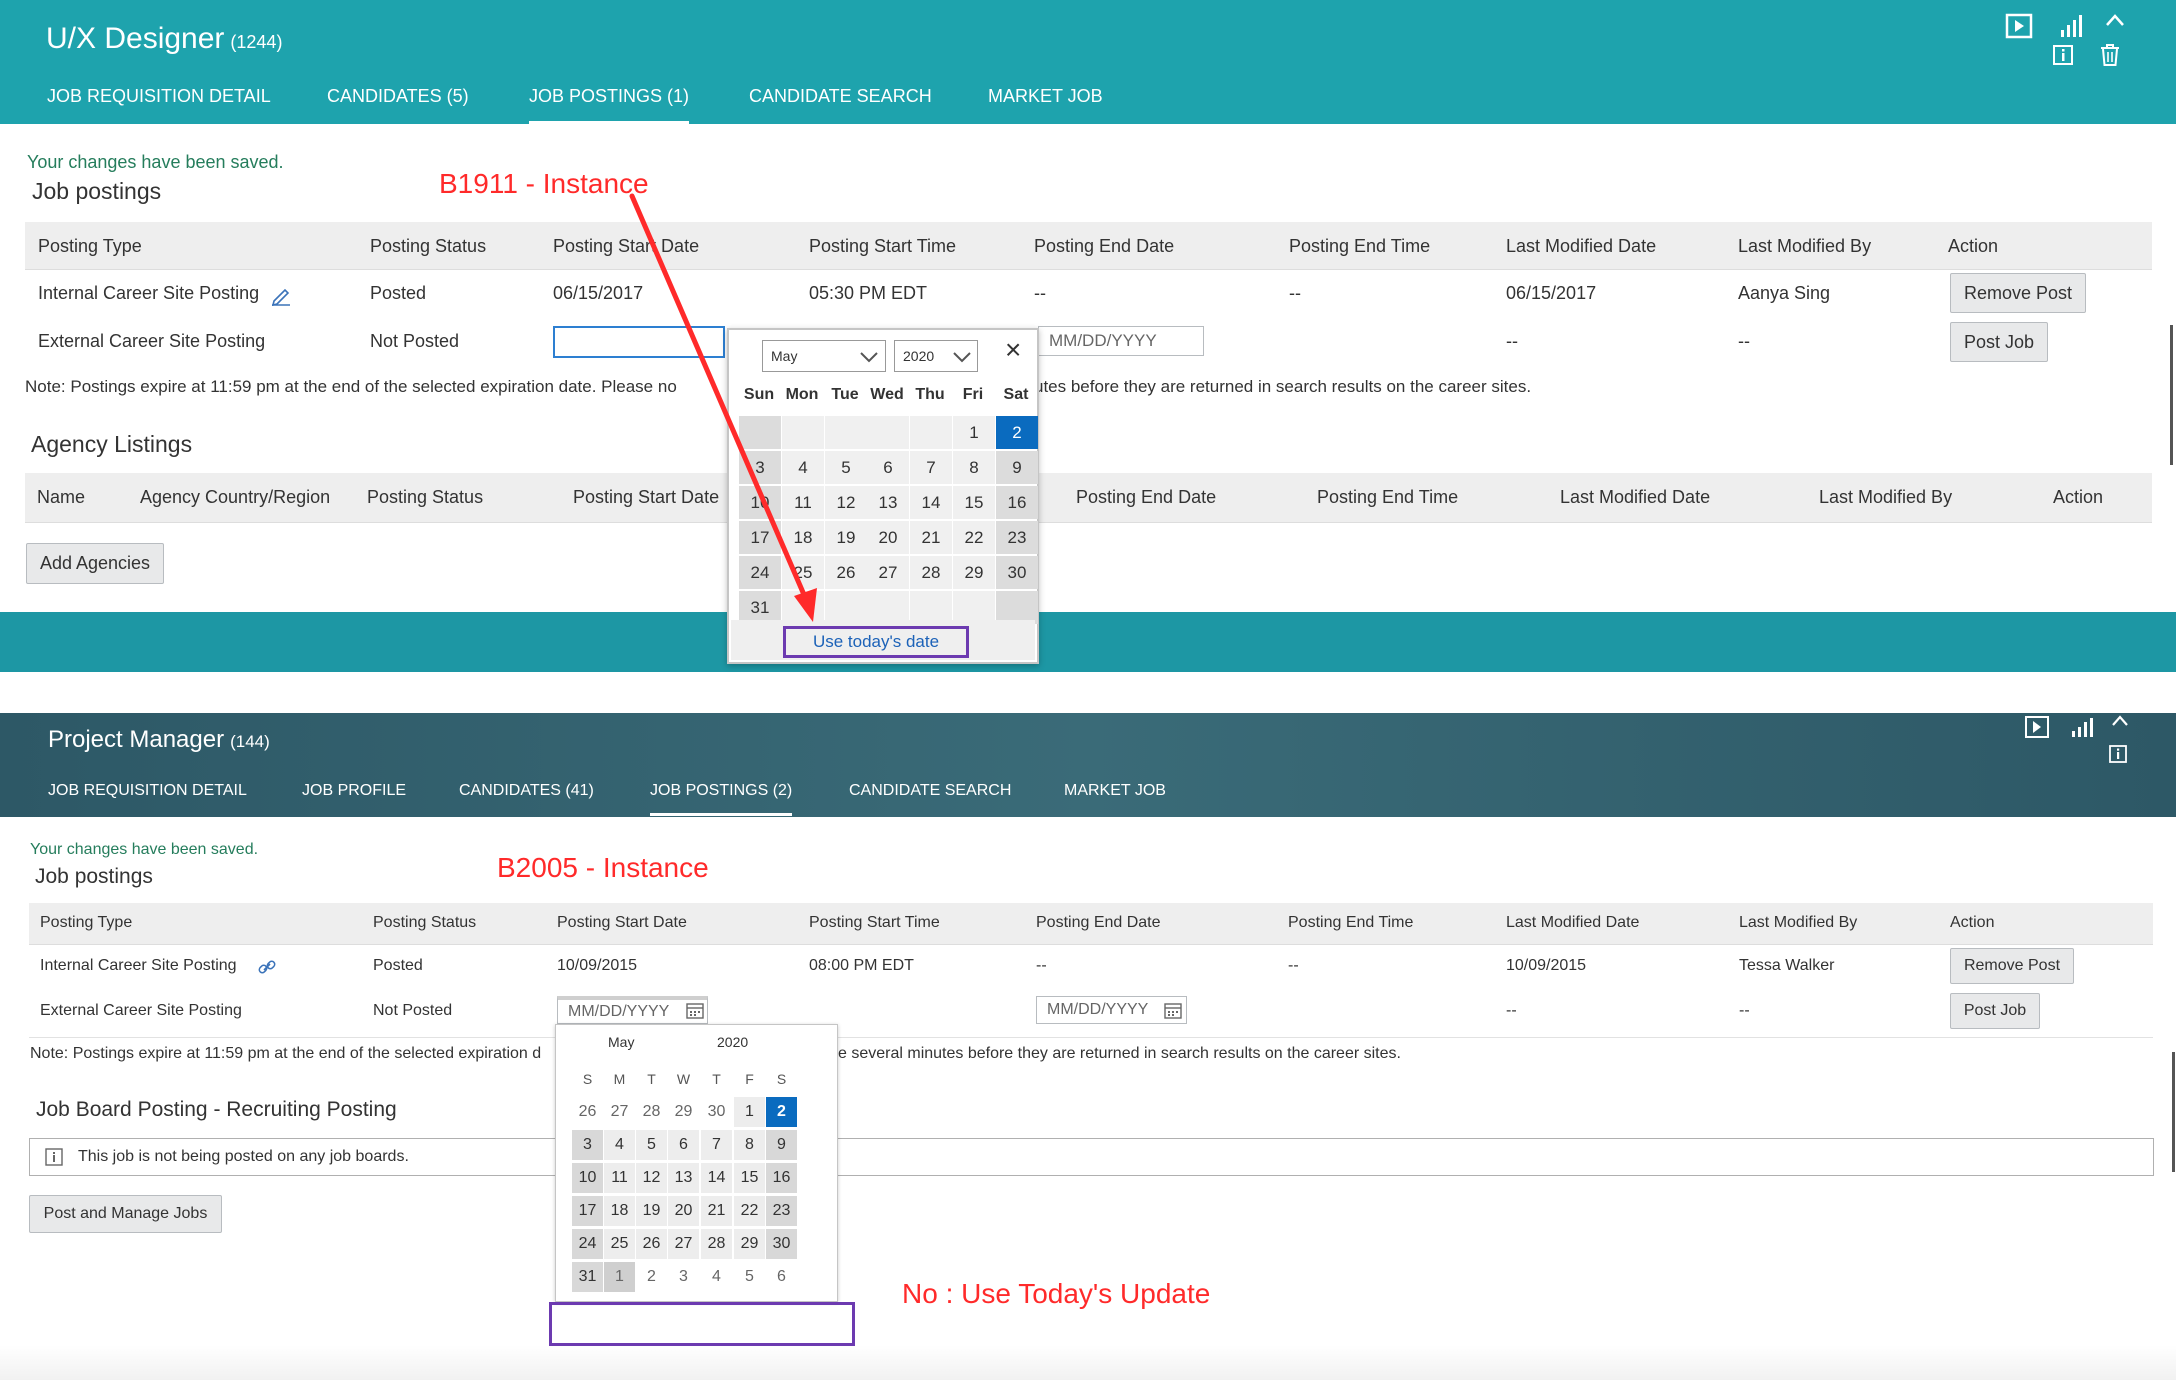 The height and width of the screenshot is (1380, 2176). Describe the element at coordinates (125, 1214) in the screenshot. I see `post-and-manage-jobs-button: Post and Manage Jobs` at that location.